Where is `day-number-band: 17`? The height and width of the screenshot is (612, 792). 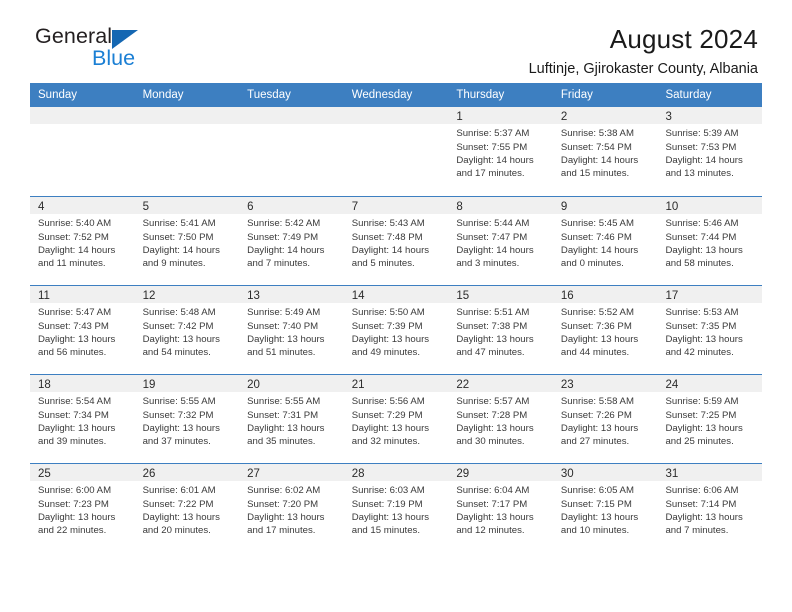
day-number-band: 17 is located at coordinates (710, 295).